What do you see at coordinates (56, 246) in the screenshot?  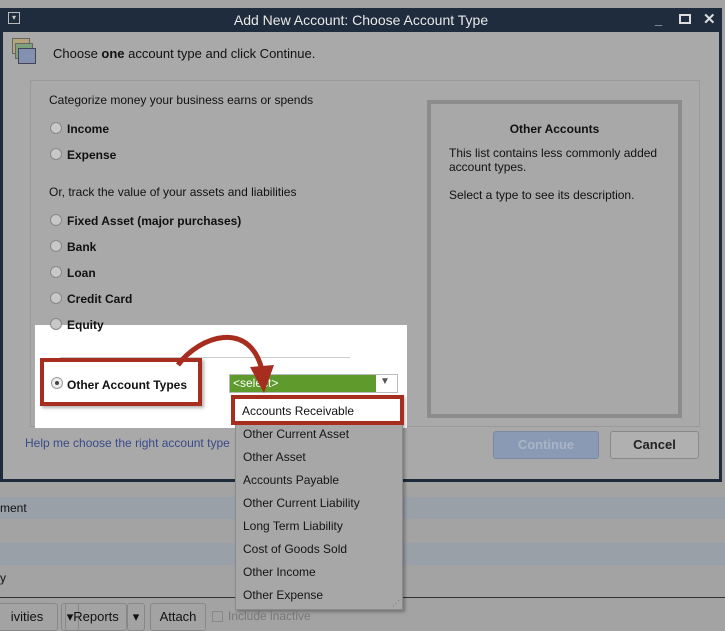 I see `radio-bank` at bounding box center [56, 246].